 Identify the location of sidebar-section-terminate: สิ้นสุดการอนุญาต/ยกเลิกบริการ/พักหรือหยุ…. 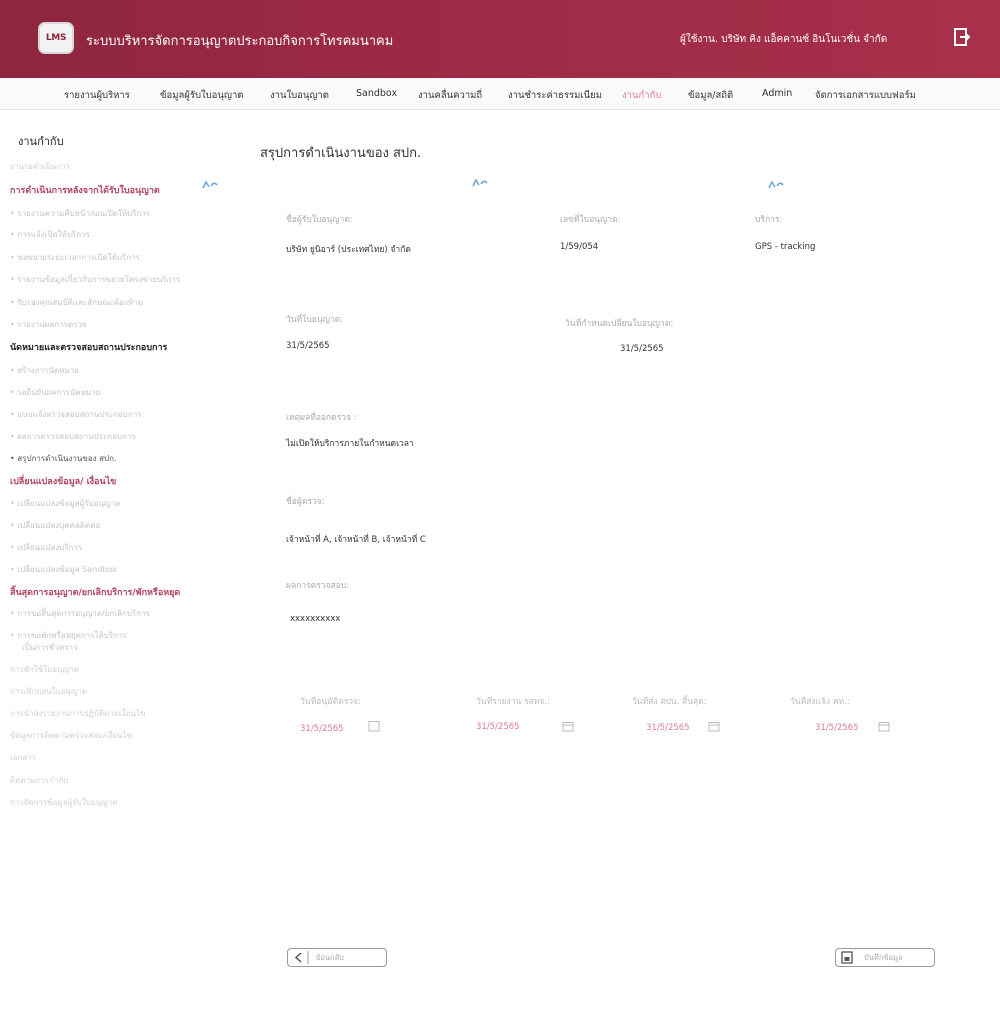
(95, 592).